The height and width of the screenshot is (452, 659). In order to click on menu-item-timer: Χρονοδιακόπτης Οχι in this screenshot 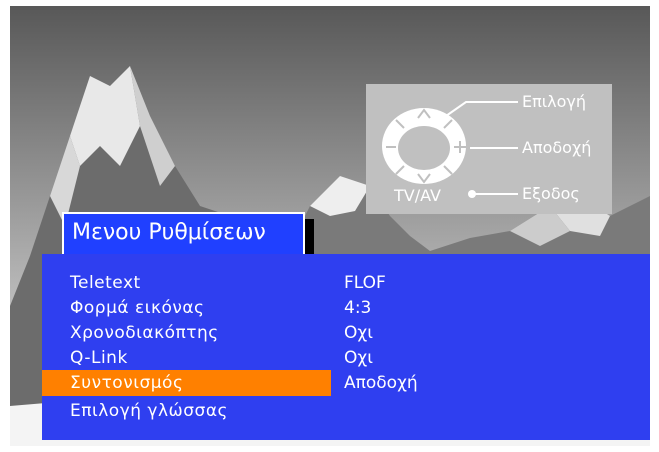, I will do `click(346, 333)`.